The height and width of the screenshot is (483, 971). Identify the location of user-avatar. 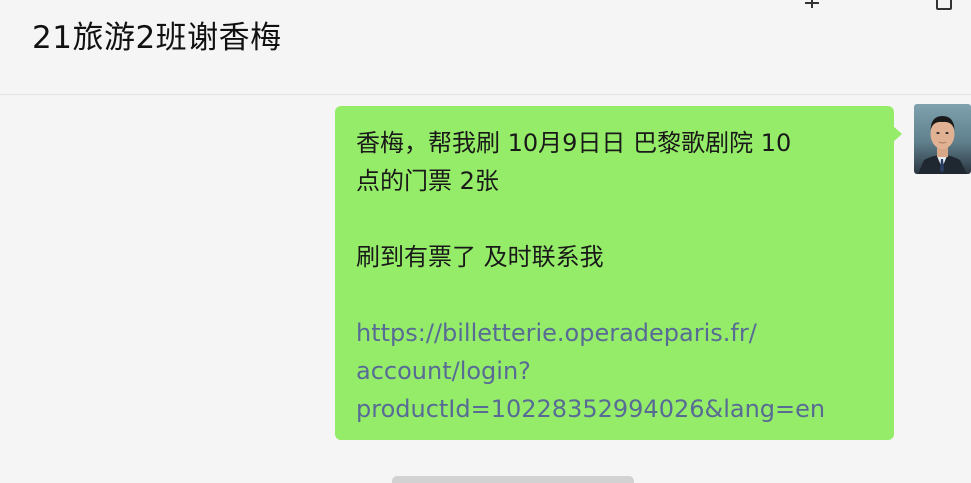
(942, 139).